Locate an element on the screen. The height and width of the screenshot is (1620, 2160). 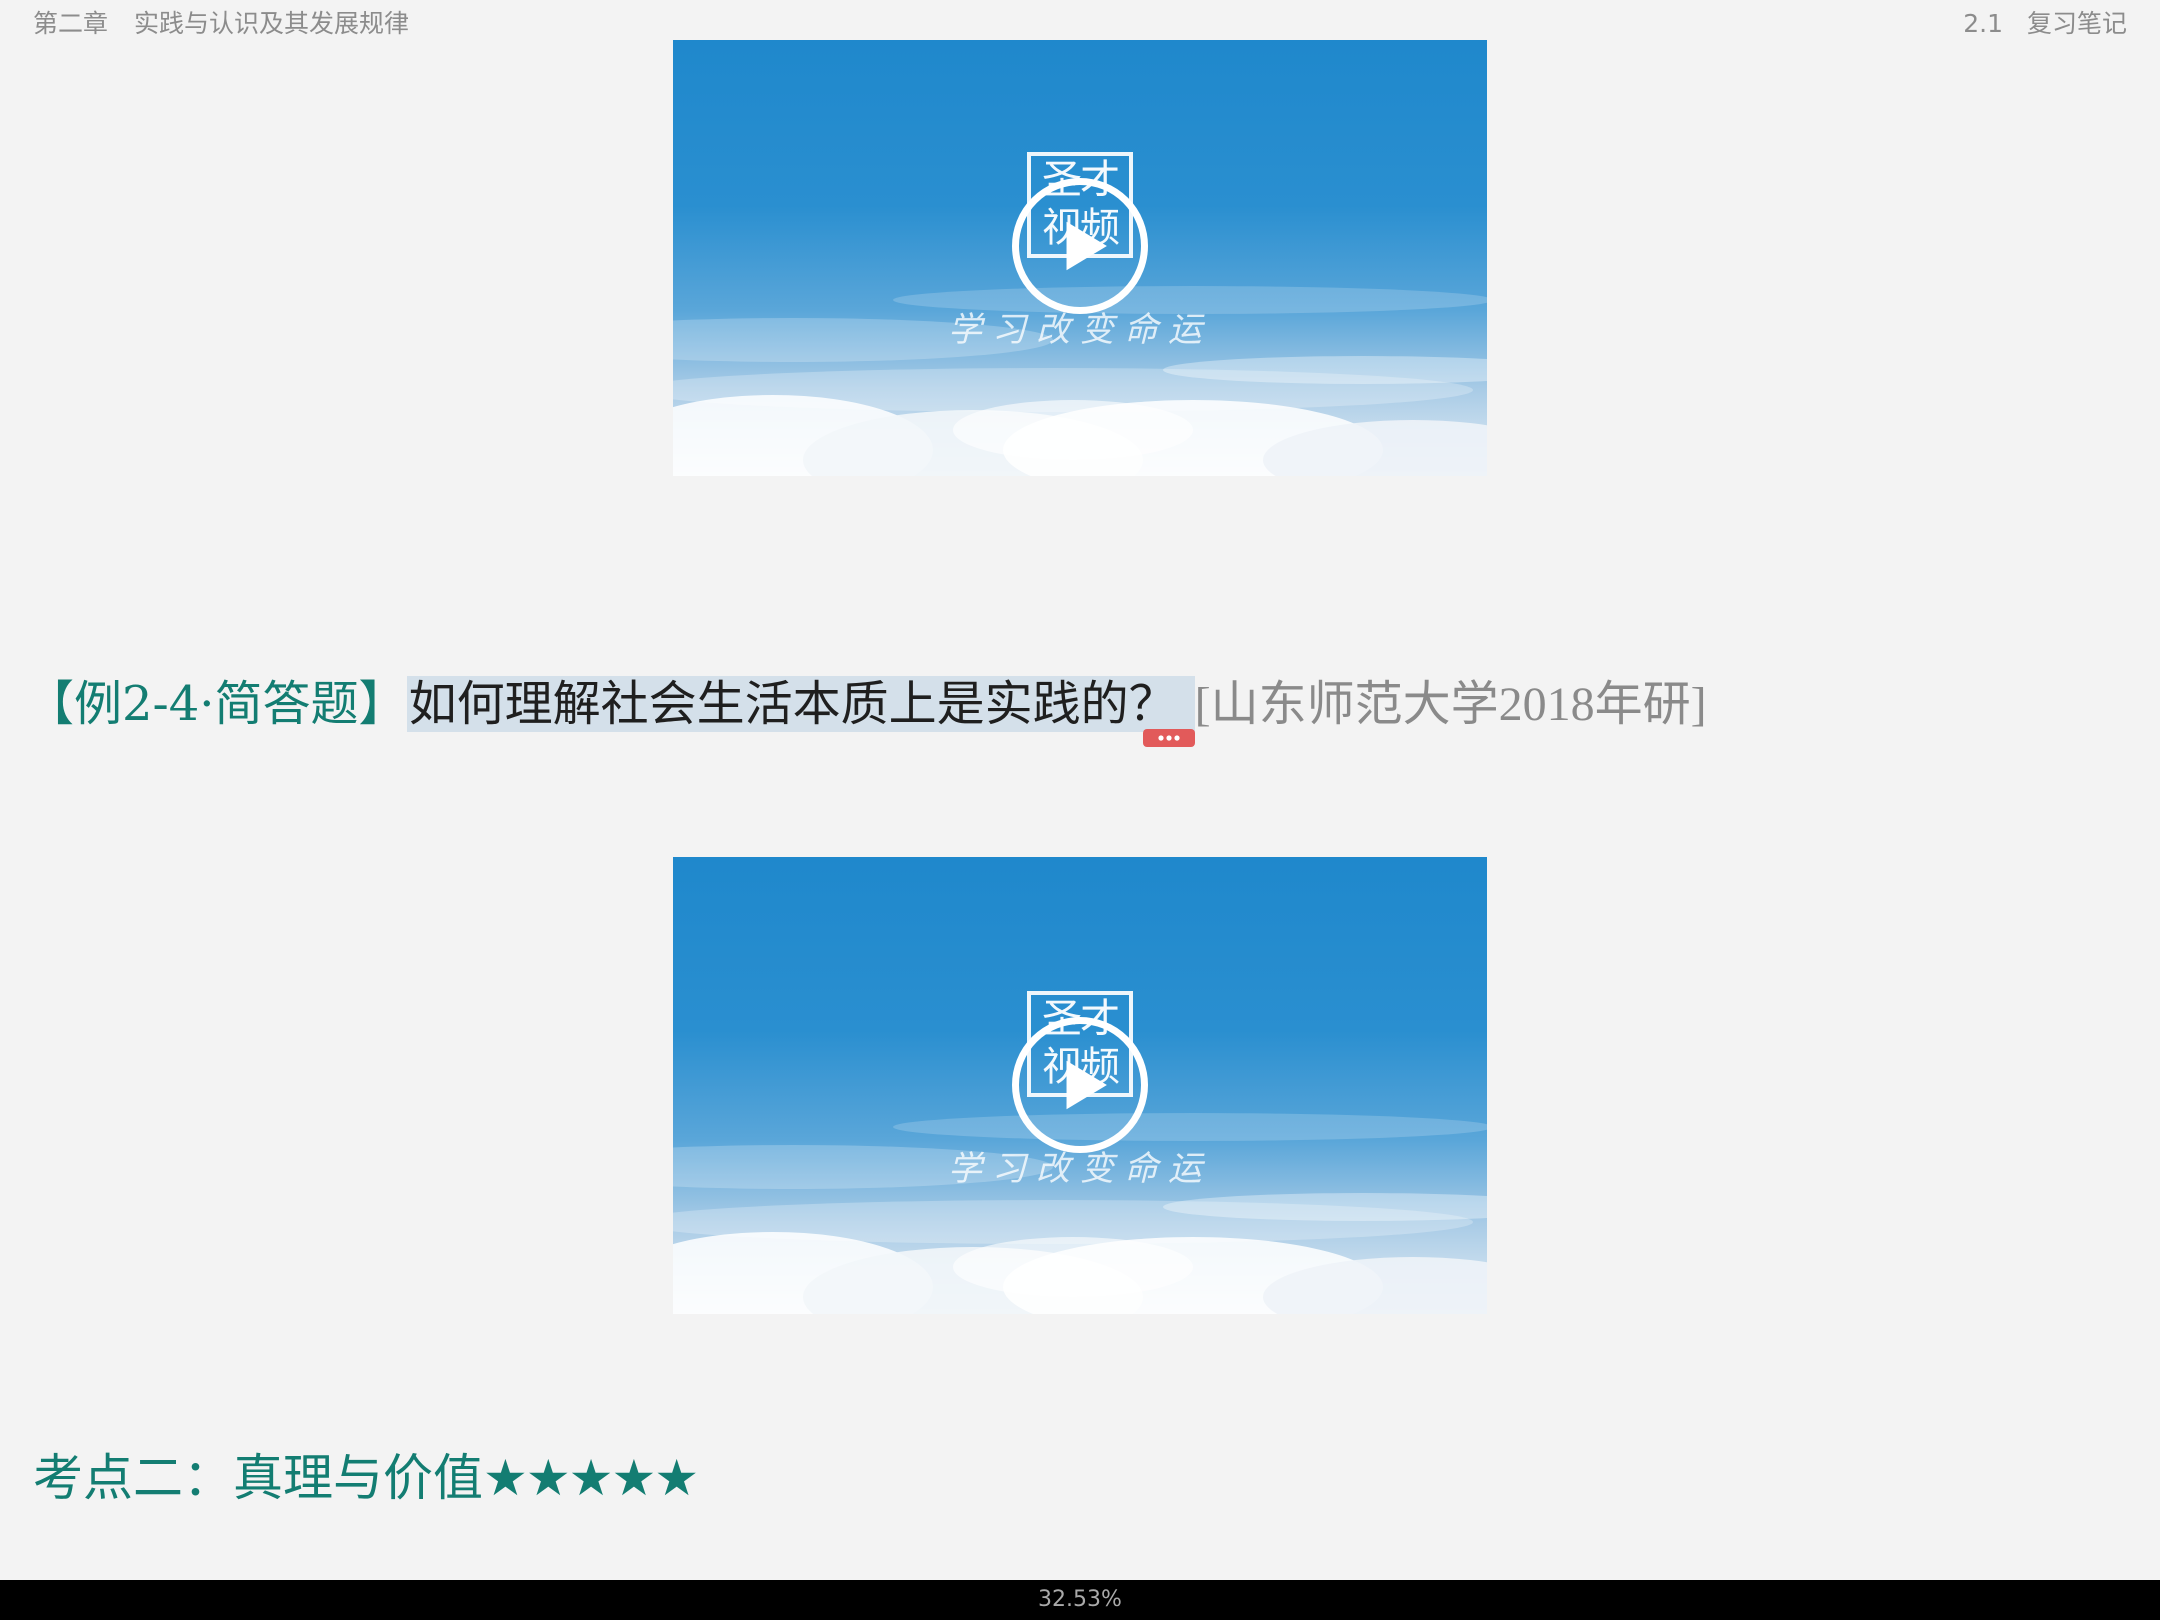
running-header-section: 2.1 复习笔记 is located at coordinates (2045, 22).